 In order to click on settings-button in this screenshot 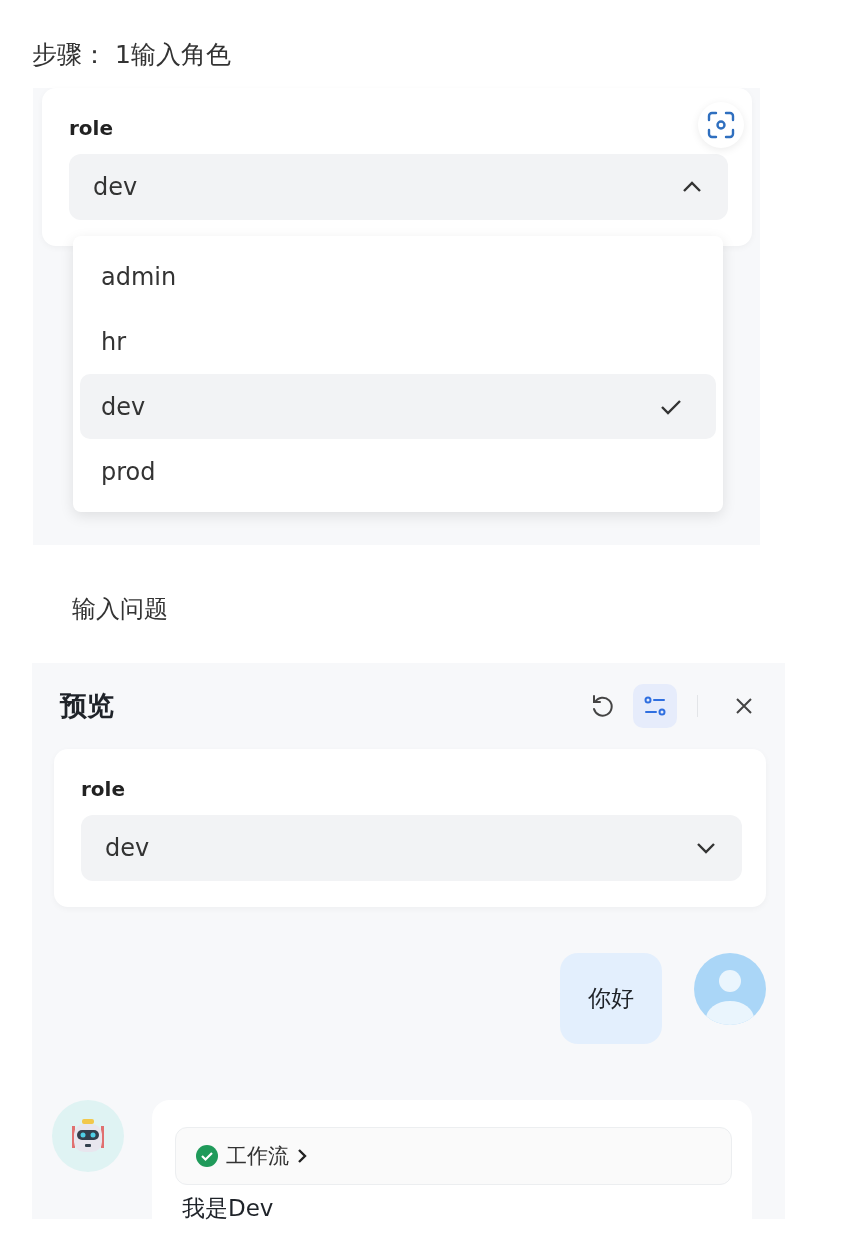, I will do `click(655, 706)`.